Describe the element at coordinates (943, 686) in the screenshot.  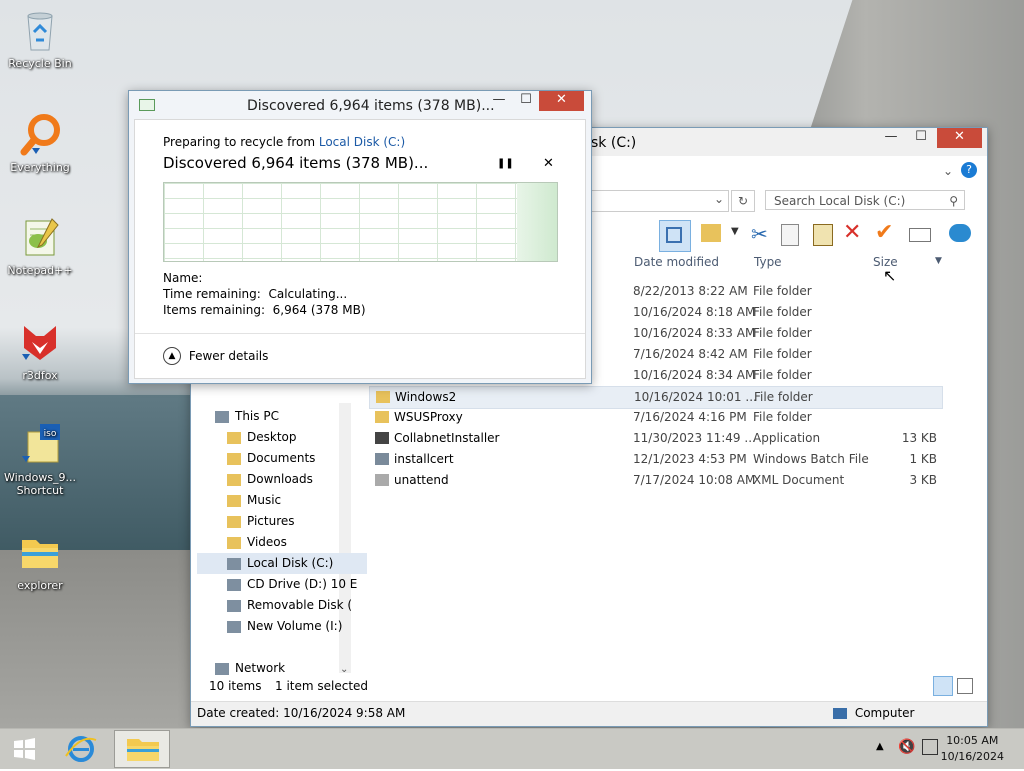
I see `details-view-button` at that location.